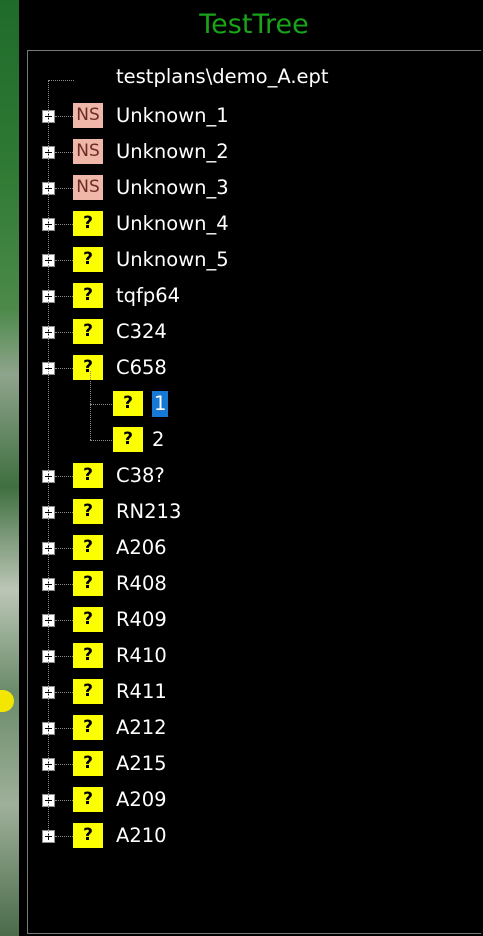  I want to click on tree-node: ? C38?, so click(248, 473).